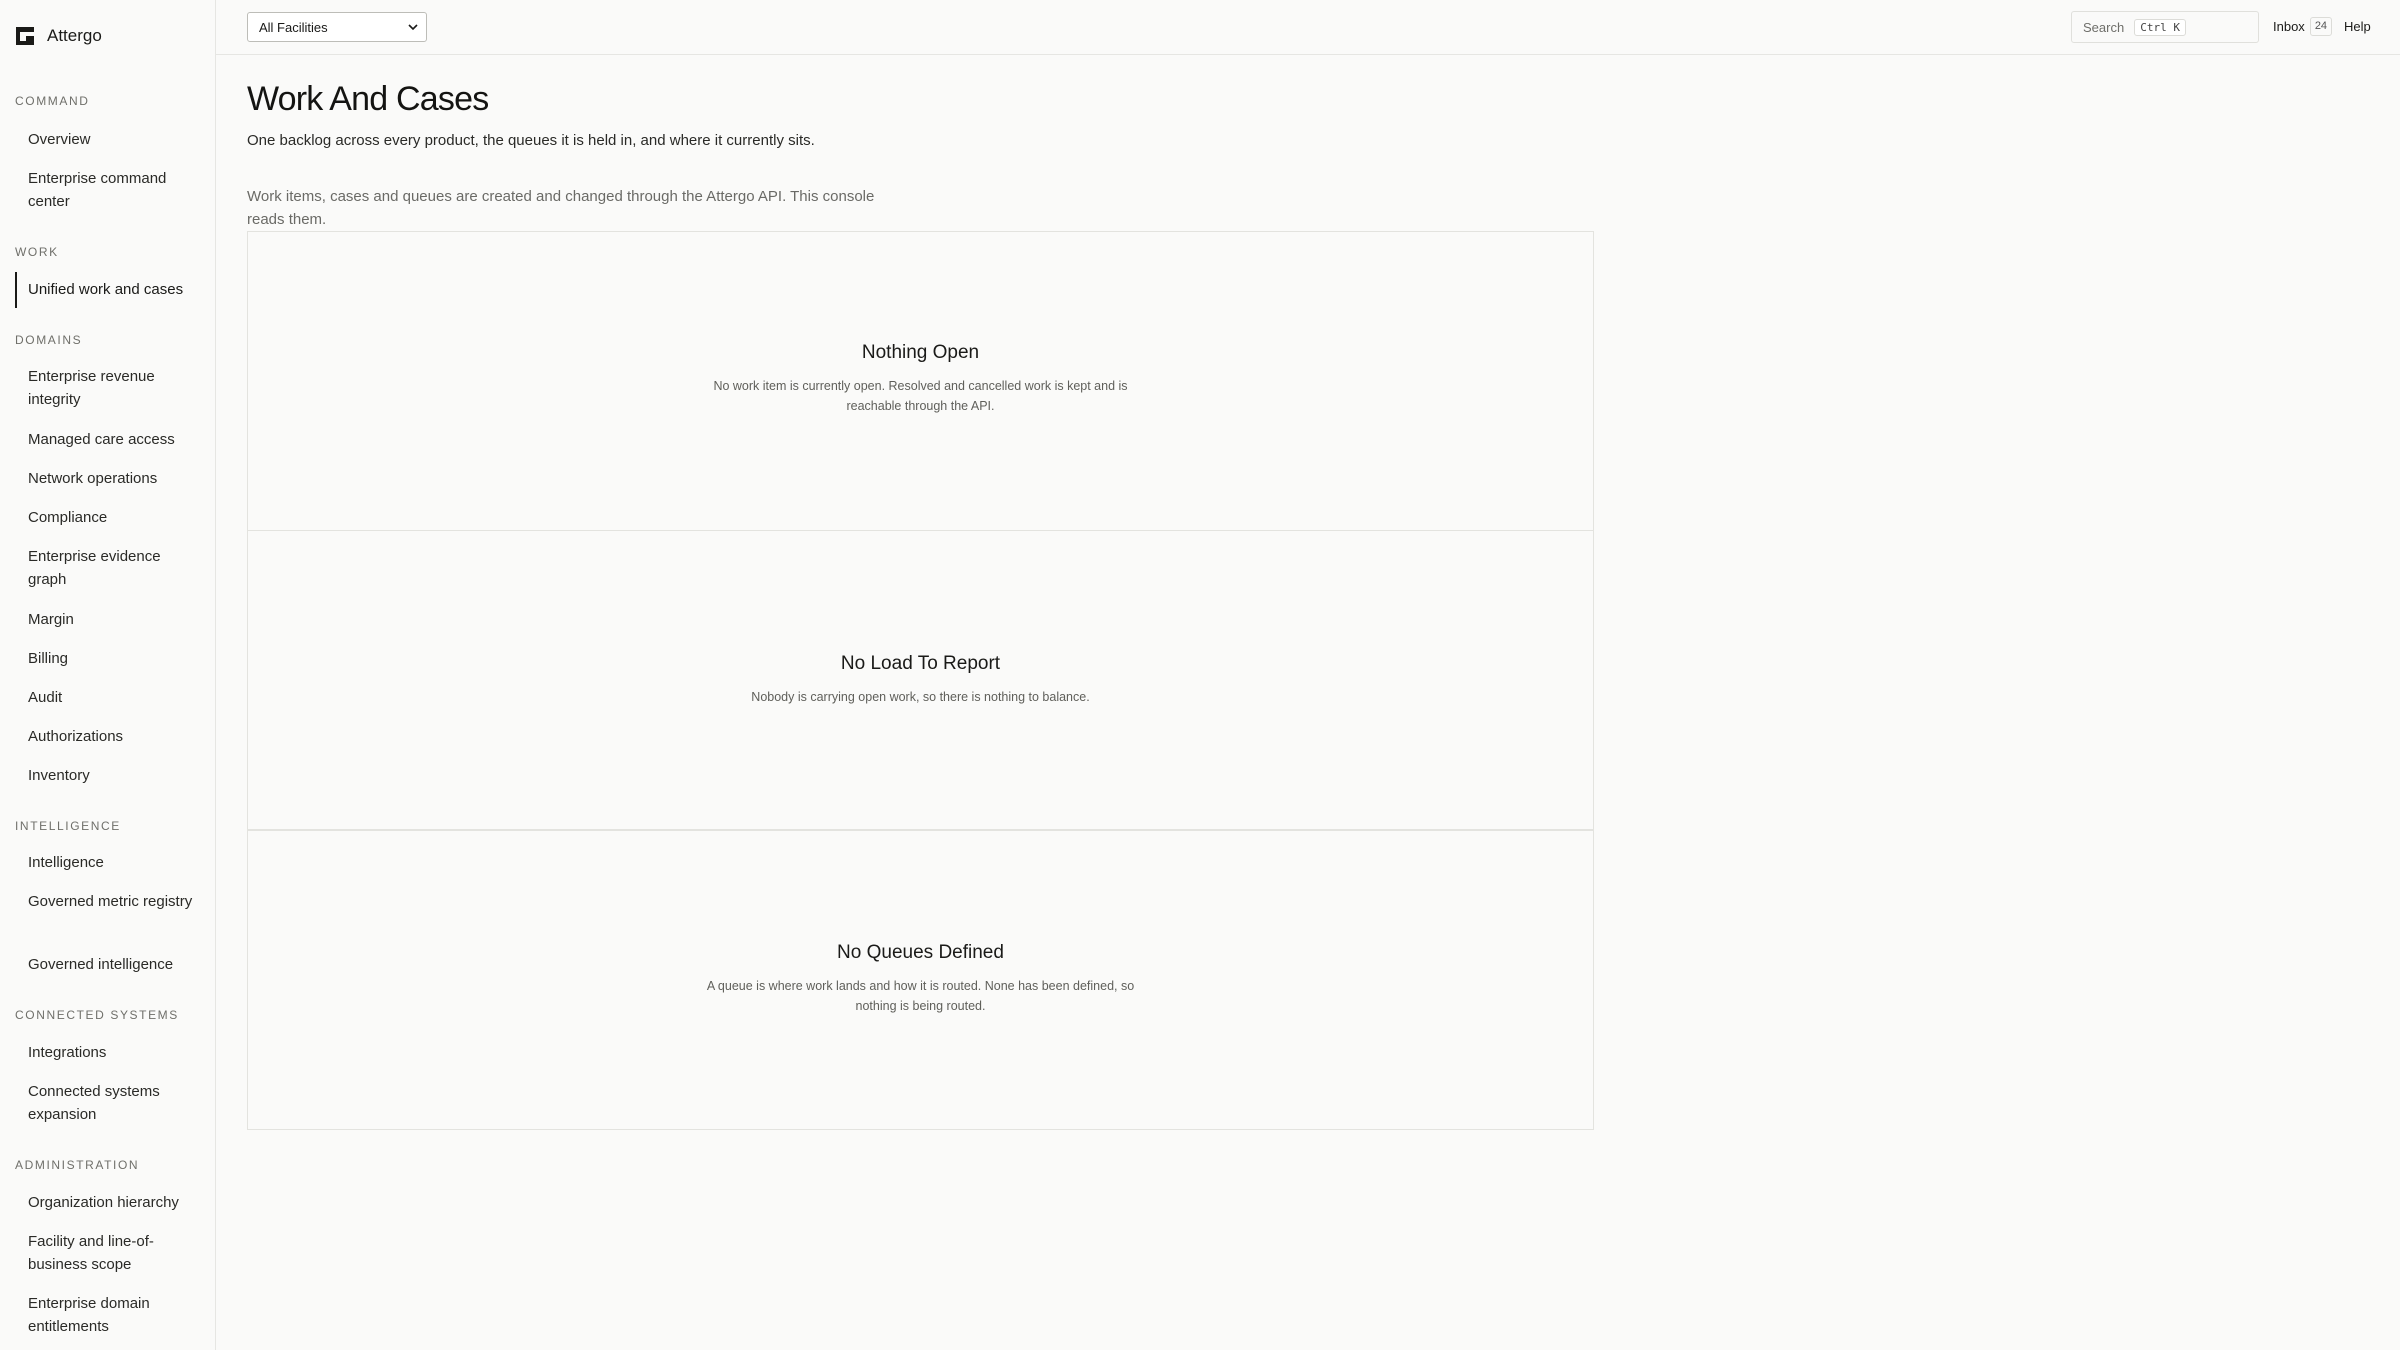 This screenshot has width=2400, height=1350. What do you see at coordinates (113, 1052) in the screenshot?
I see `sidebar-item-integrations: Integrations` at bounding box center [113, 1052].